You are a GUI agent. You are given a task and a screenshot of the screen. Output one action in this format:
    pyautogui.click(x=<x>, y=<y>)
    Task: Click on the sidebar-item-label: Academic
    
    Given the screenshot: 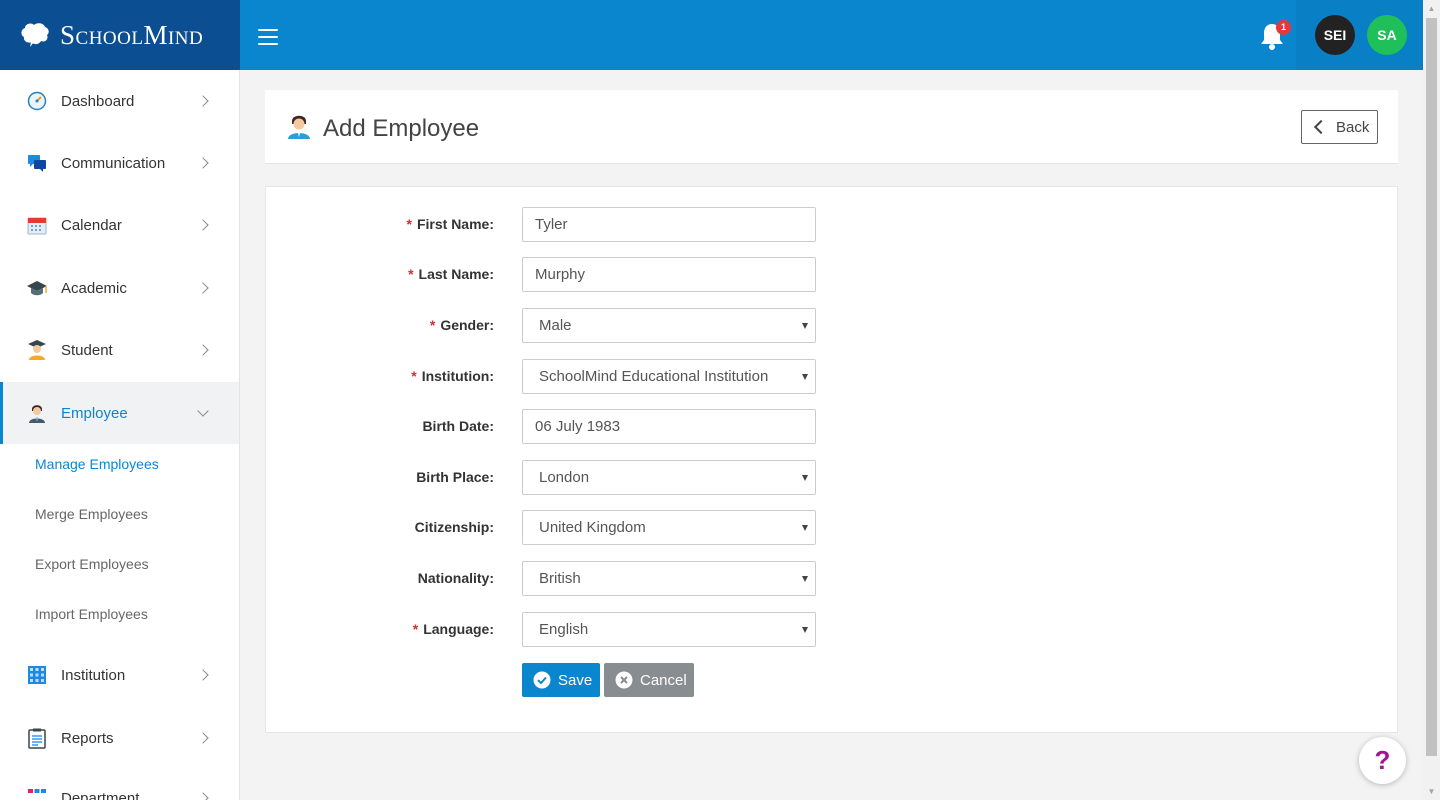 What is the action you would take?
    pyautogui.click(x=94, y=288)
    